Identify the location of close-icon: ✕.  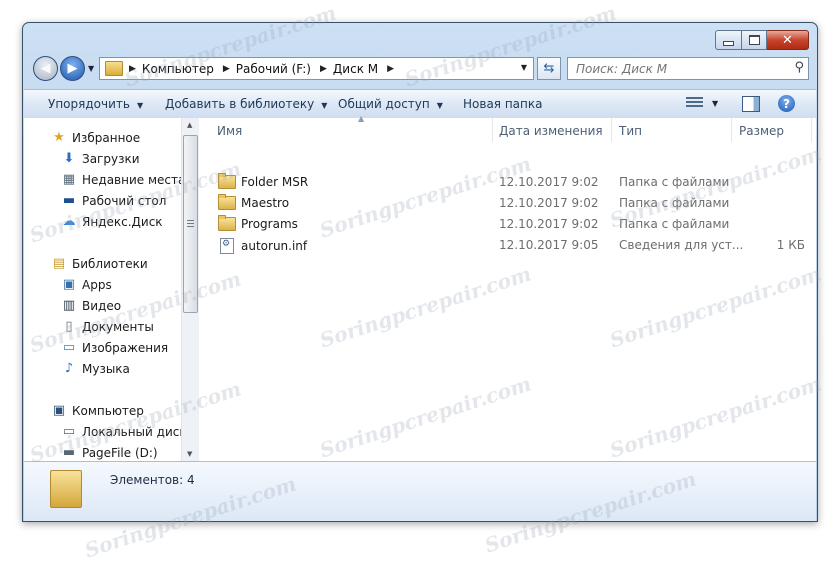
(787, 40).